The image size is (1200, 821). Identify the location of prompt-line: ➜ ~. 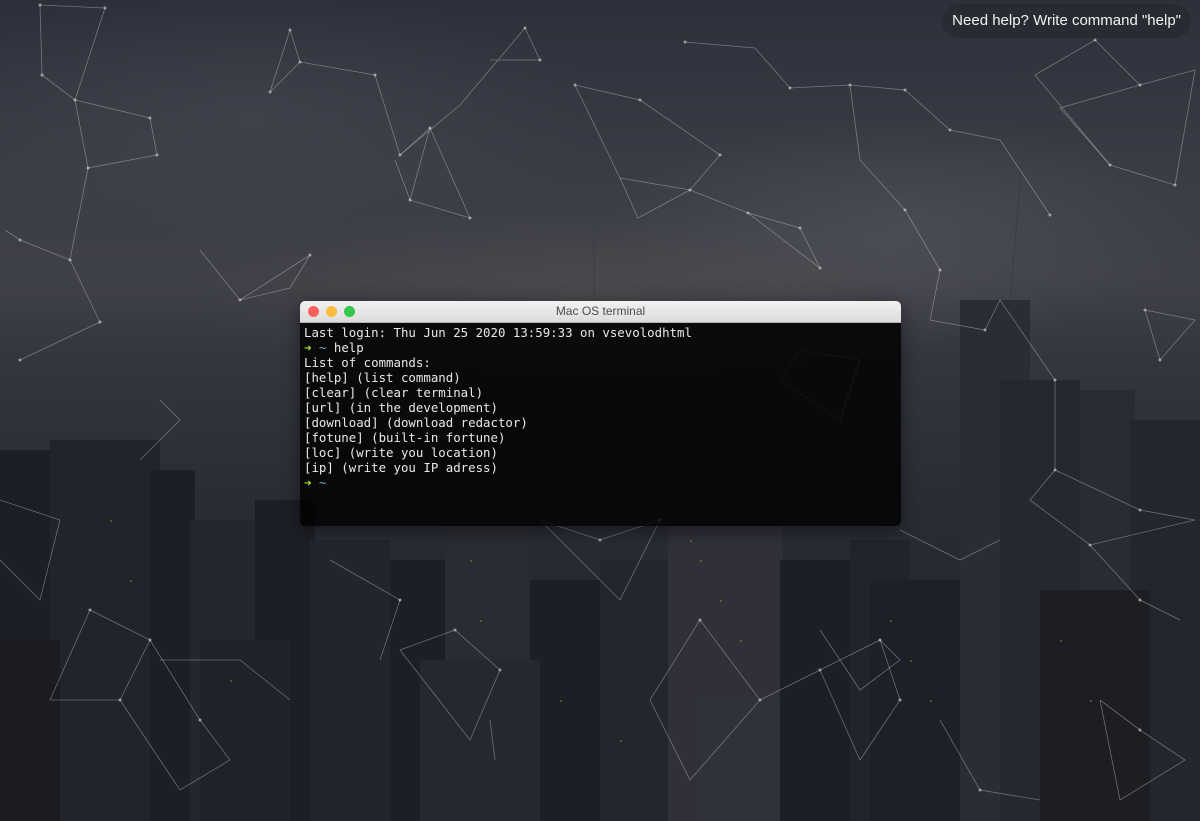
(600, 482).